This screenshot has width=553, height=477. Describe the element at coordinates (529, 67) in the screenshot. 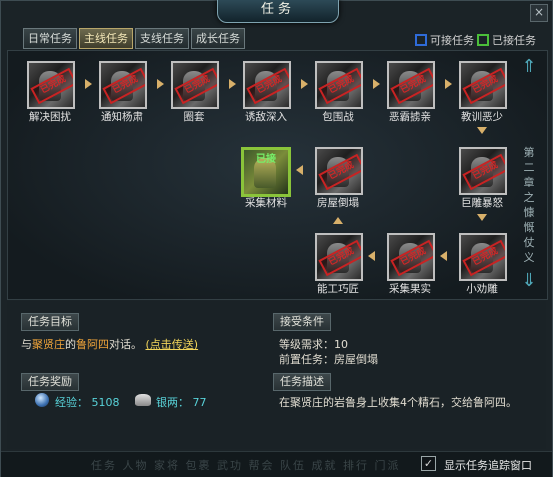

I see `scroll-up-icon: ⇑` at that location.